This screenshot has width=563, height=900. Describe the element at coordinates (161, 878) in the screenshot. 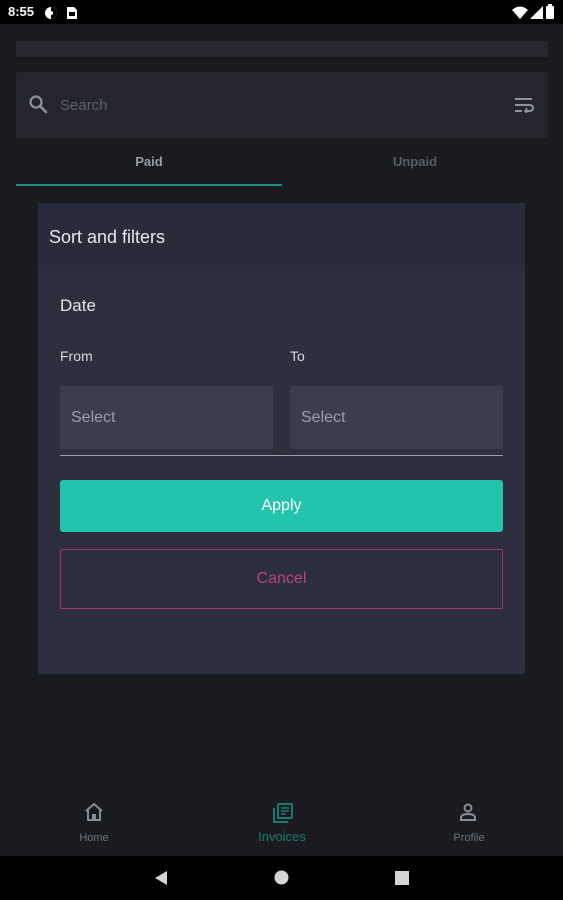

I see `back-icon` at that location.